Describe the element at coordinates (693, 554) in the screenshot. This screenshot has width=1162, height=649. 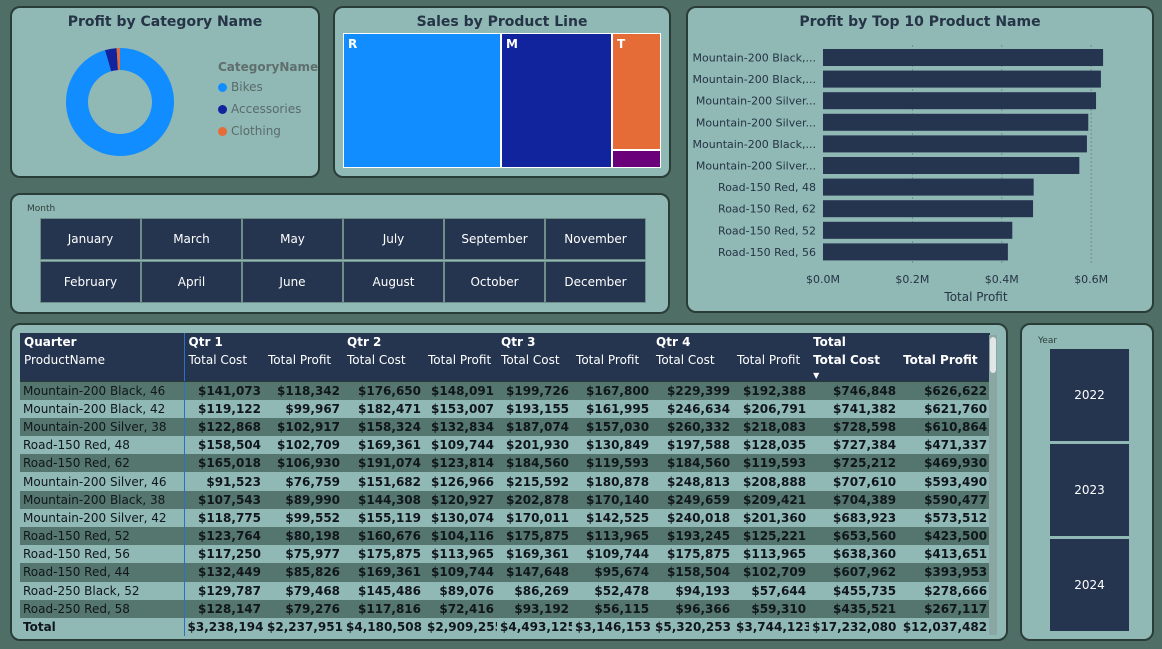
I see `value-cell: $175,875` at that location.